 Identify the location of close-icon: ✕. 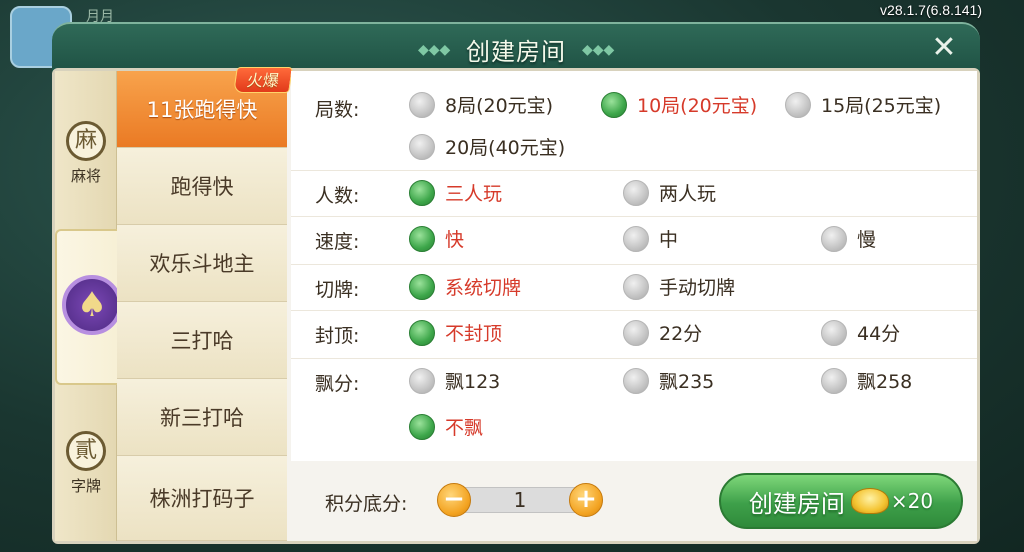
(944, 48).